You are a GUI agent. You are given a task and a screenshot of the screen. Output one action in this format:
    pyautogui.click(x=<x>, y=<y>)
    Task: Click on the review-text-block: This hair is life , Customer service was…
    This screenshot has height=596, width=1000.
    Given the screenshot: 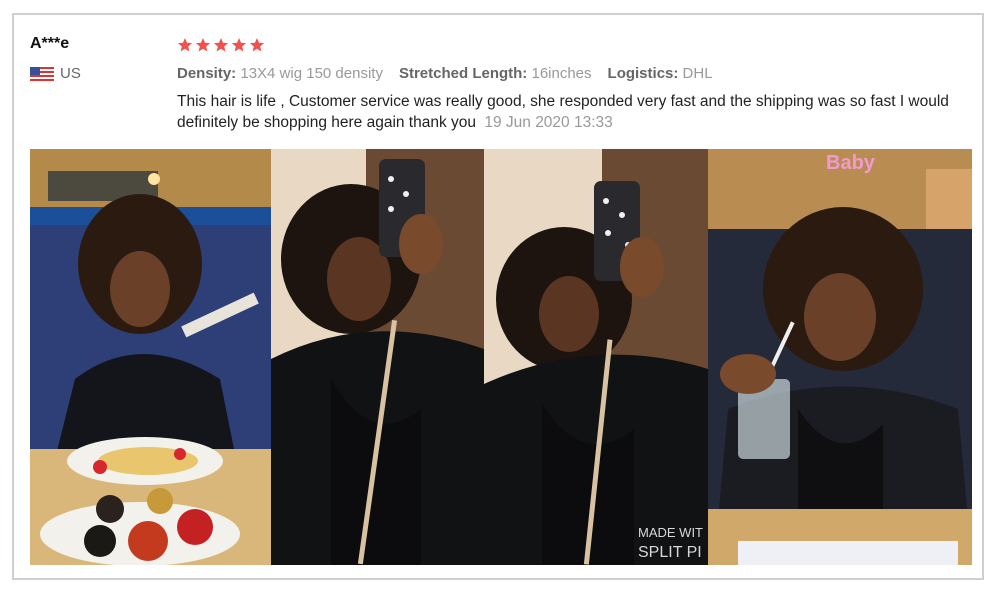 What is the action you would take?
    pyautogui.click(x=577, y=112)
    